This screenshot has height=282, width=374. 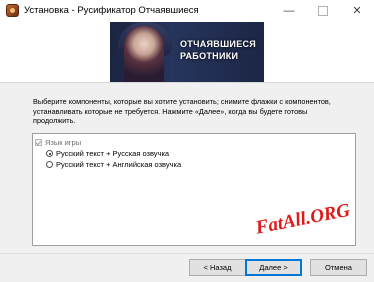 I want to click on option-radio, so click(x=49, y=164).